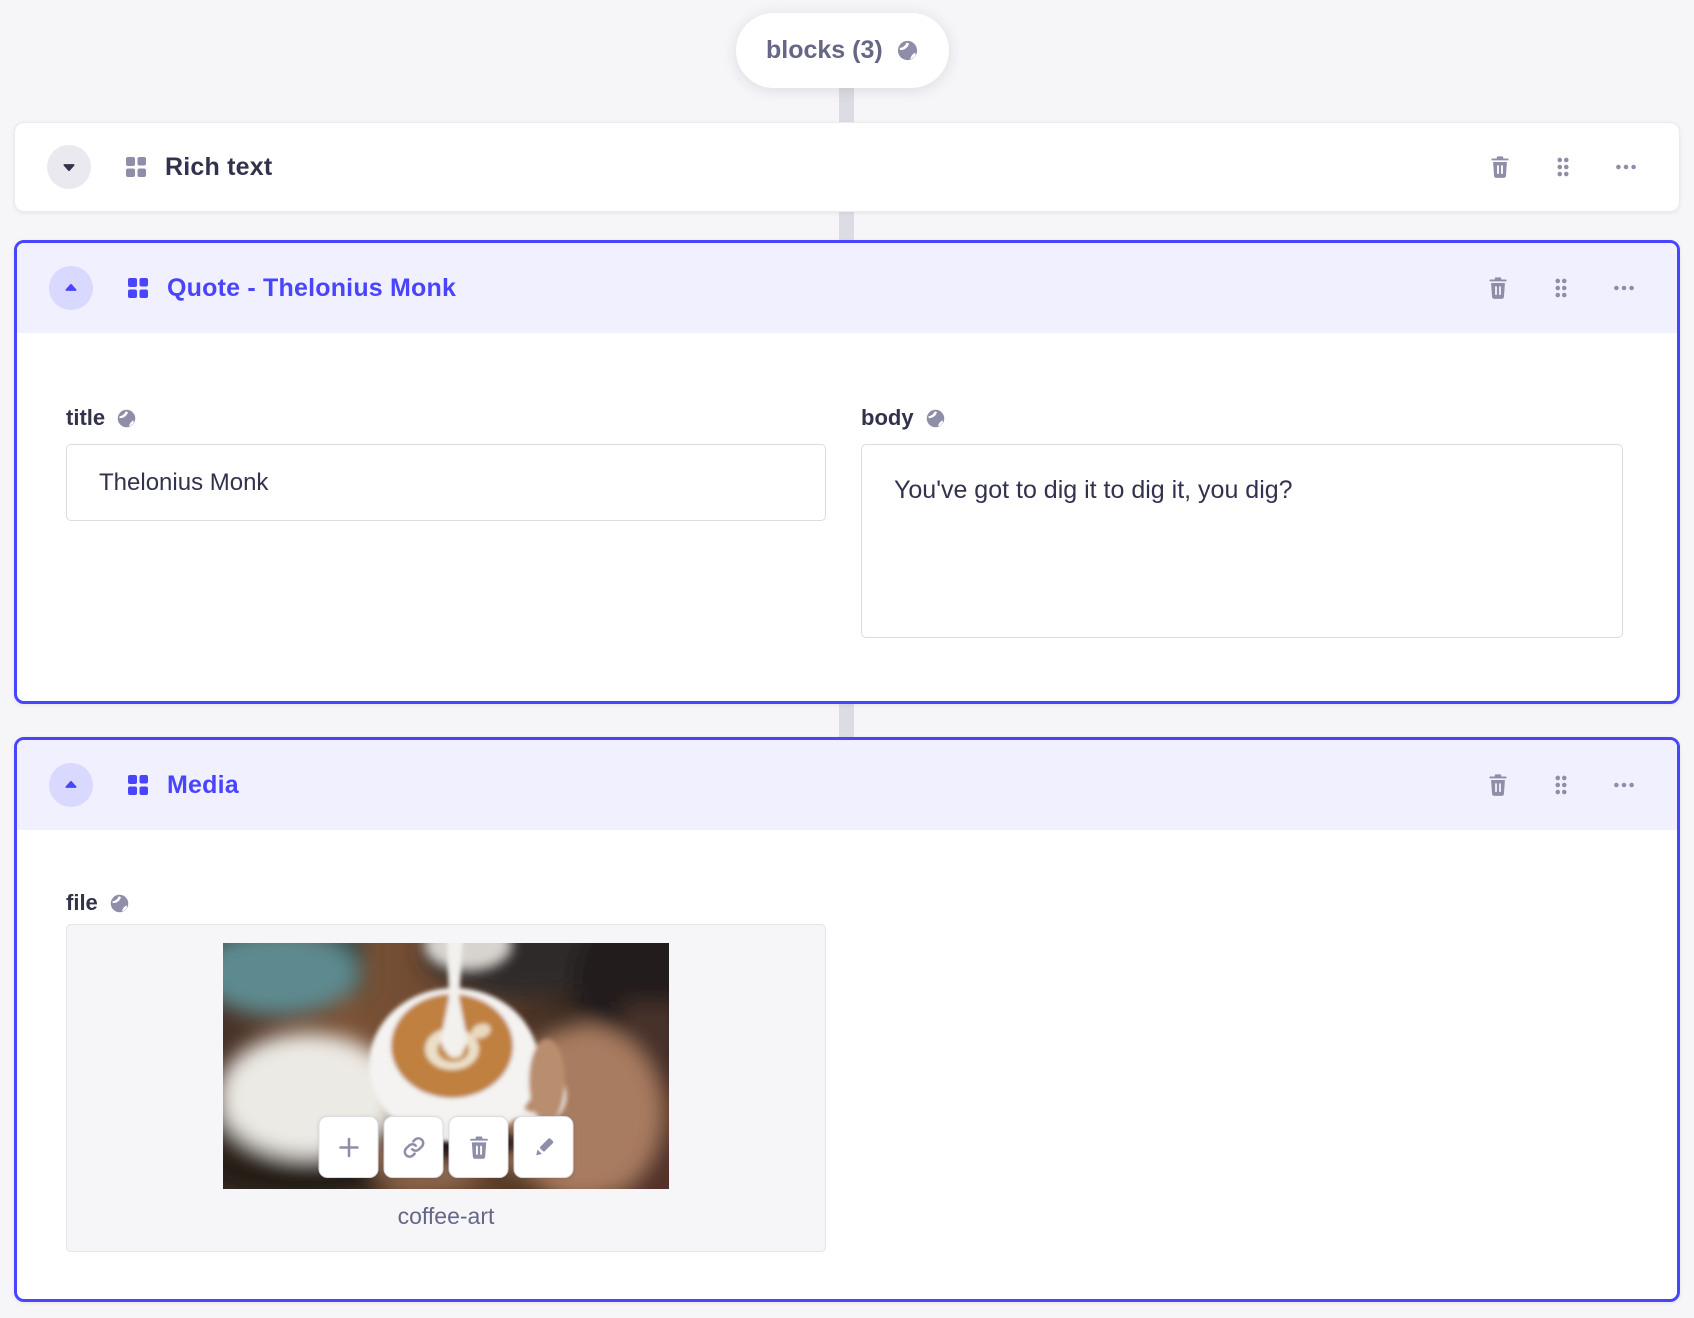  What do you see at coordinates (847, 785) in the screenshot?
I see `block-media-header: Media` at bounding box center [847, 785].